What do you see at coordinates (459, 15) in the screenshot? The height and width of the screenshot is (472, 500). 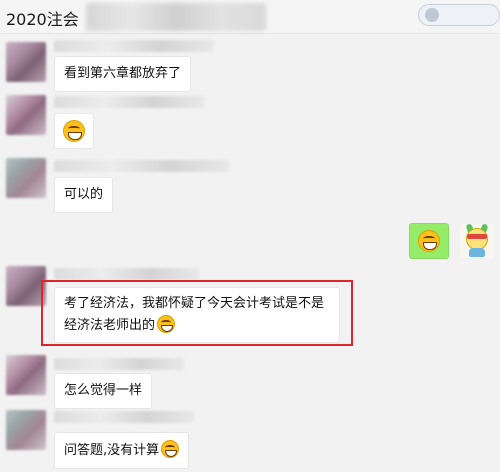 I see `search-button` at bounding box center [459, 15].